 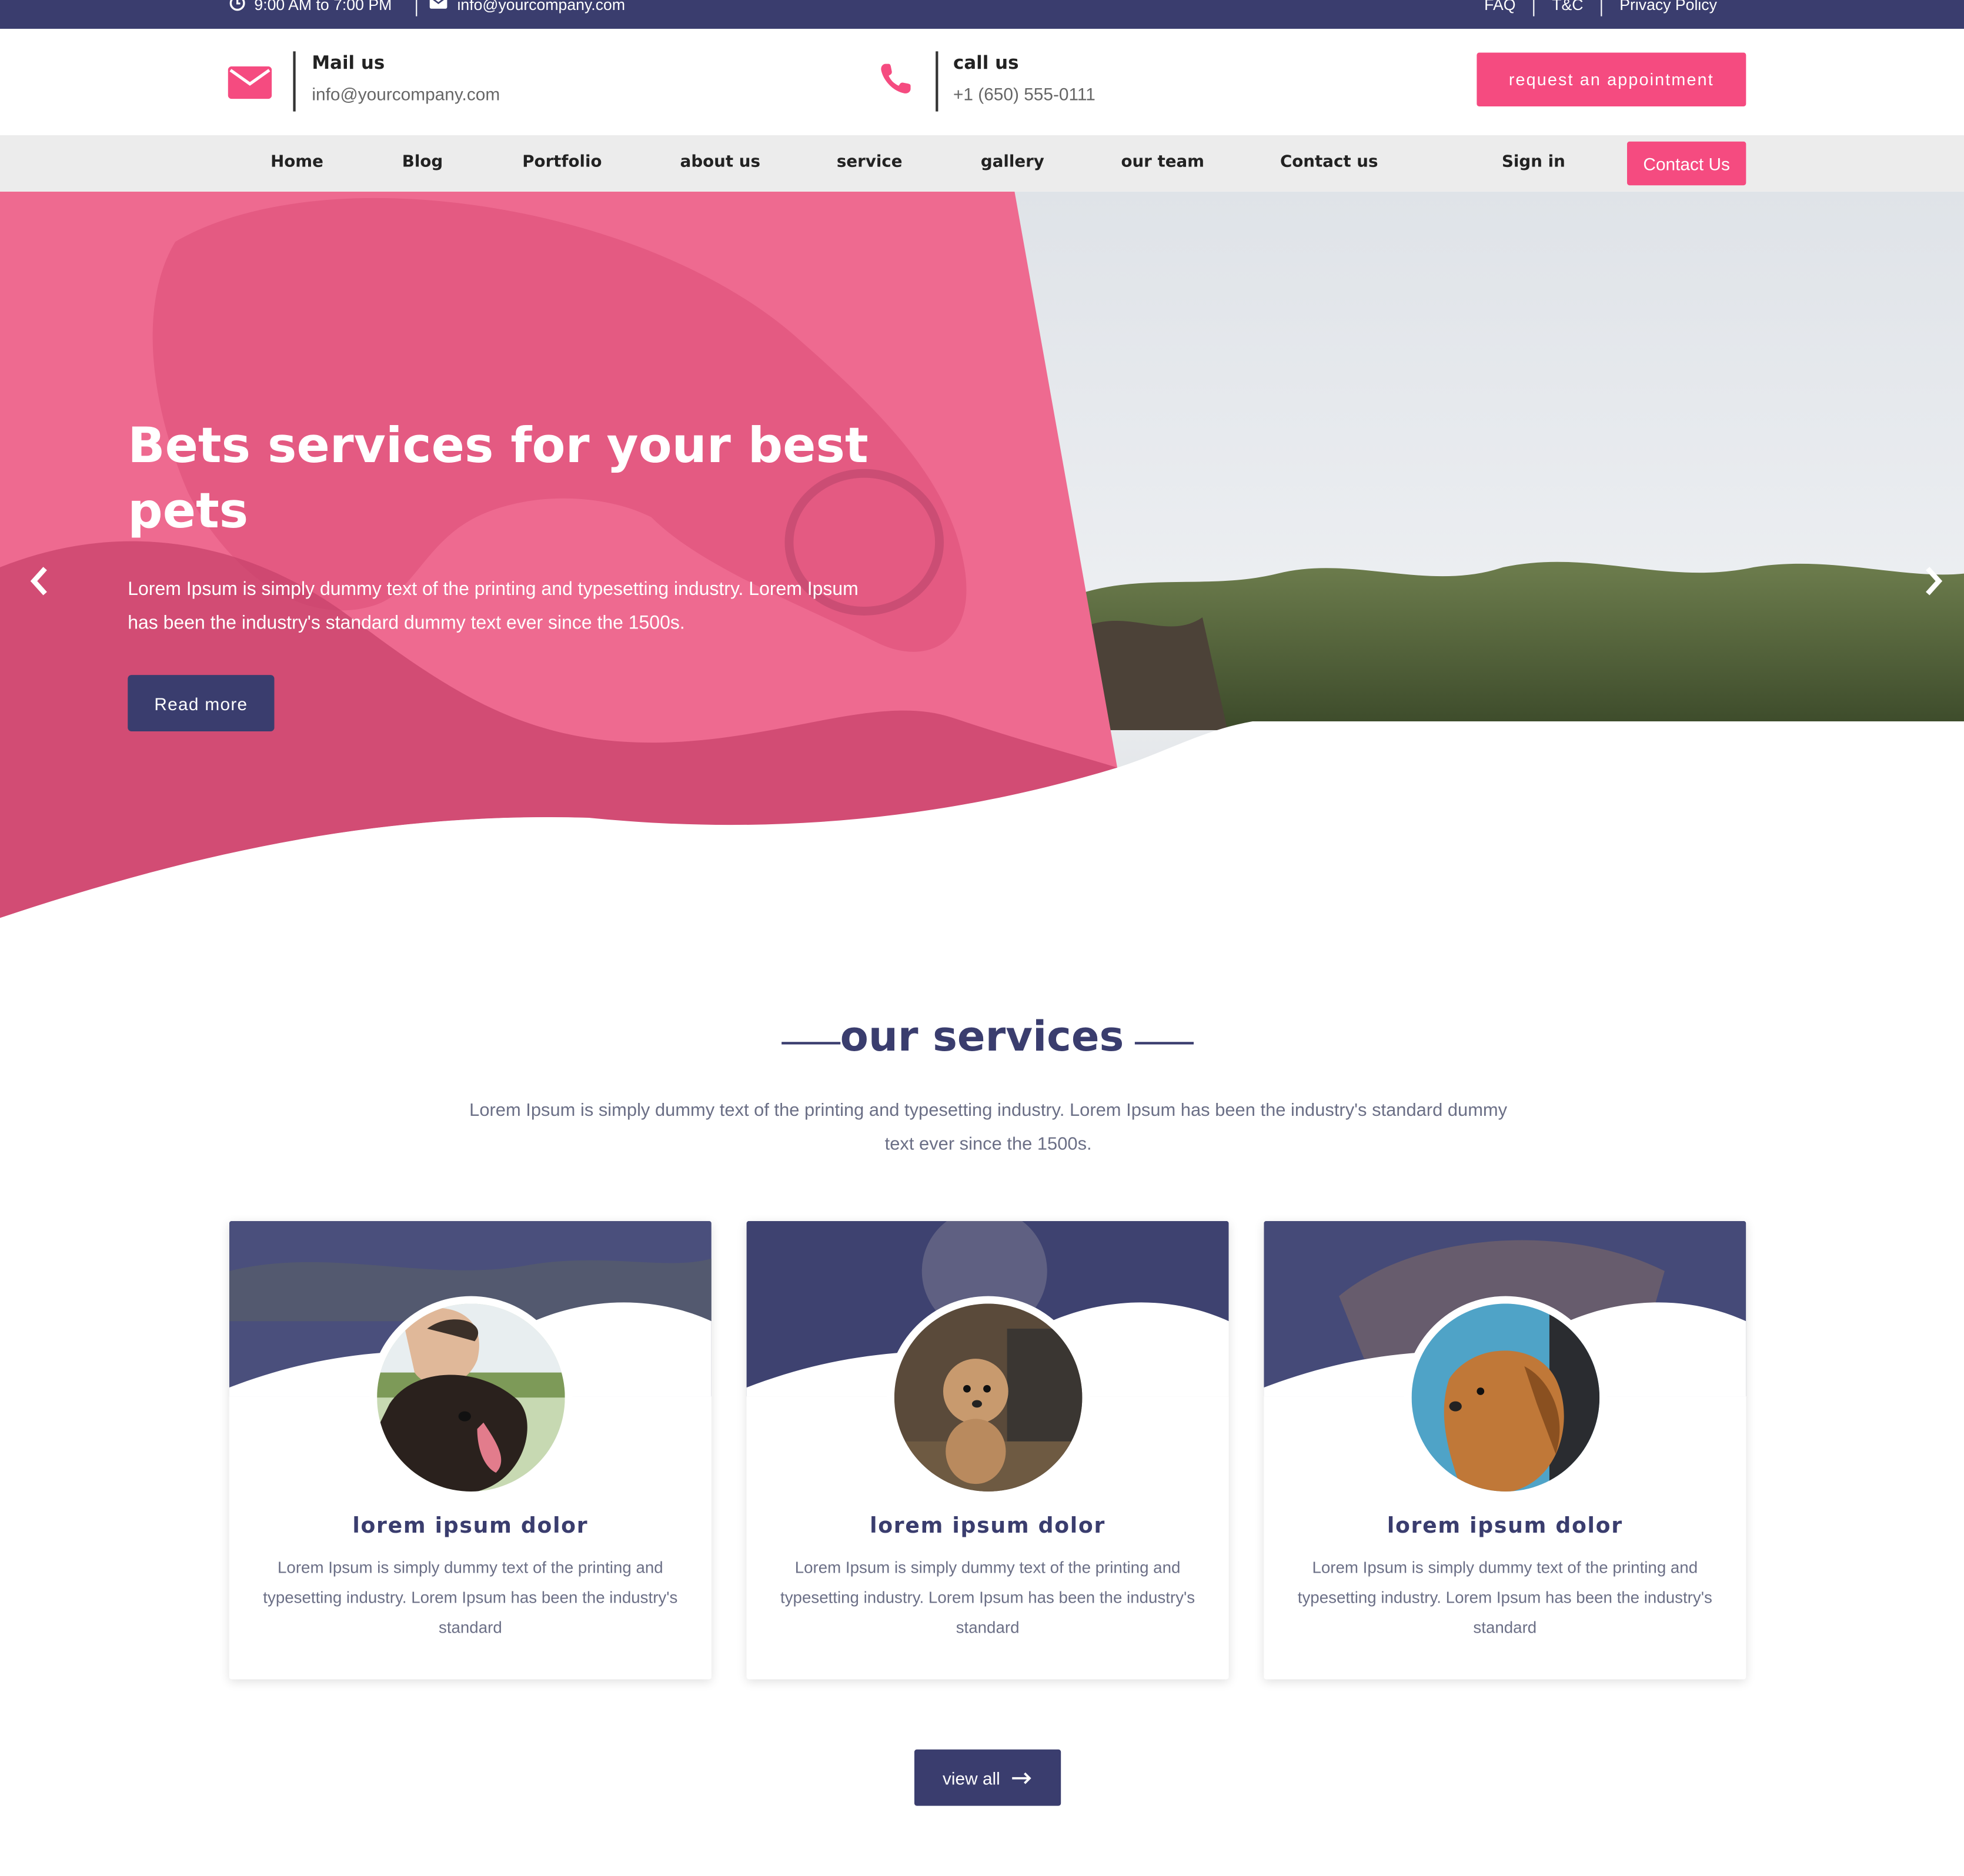 I want to click on view-all-label: view all, so click(x=971, y=1777).